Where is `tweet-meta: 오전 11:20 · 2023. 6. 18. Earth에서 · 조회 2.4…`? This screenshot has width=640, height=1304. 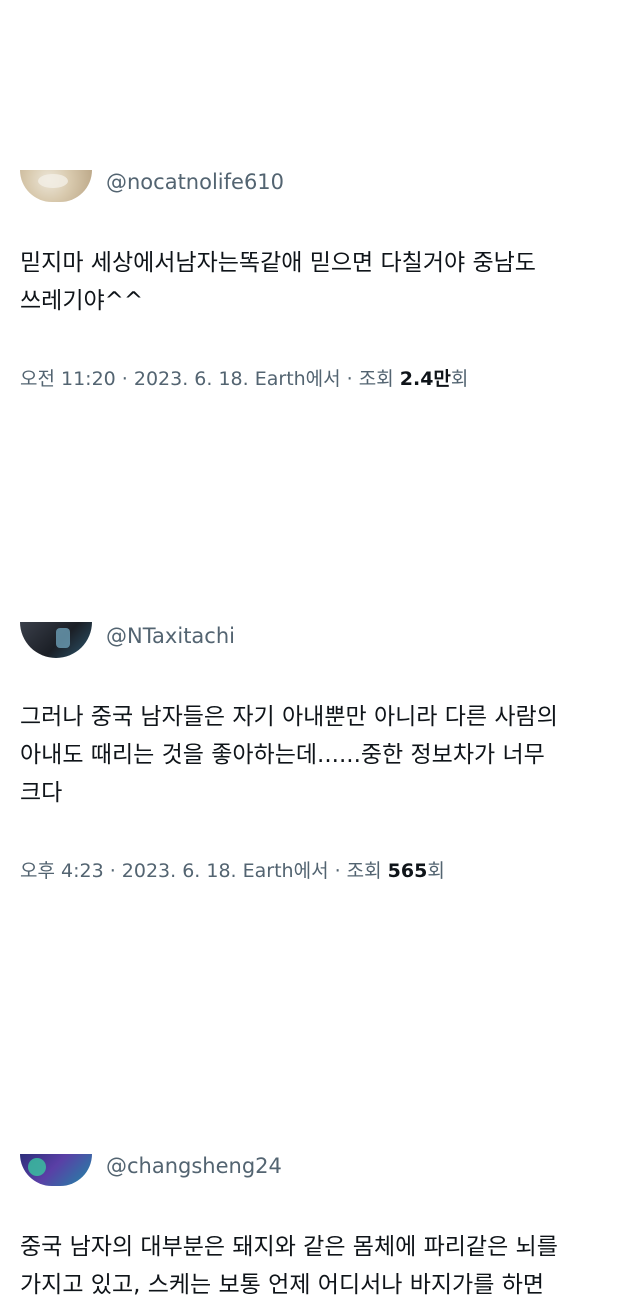 tweet-meta: 오전 11:20 · 2023. 6. 18. Earth에서 · 조회 2.4… is located at coordinates (244, 377).